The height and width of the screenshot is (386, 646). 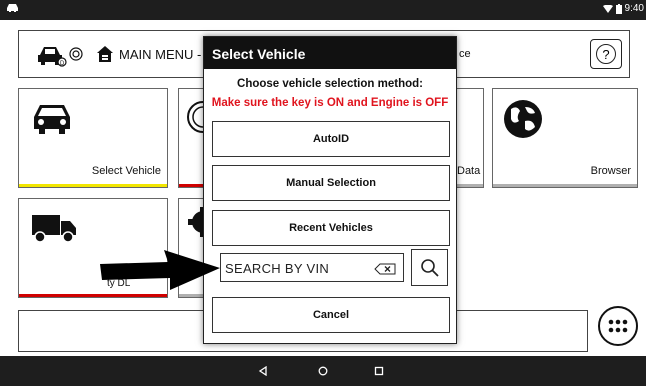 I want to click on tile-label: Data, so click(x=469, y=171).